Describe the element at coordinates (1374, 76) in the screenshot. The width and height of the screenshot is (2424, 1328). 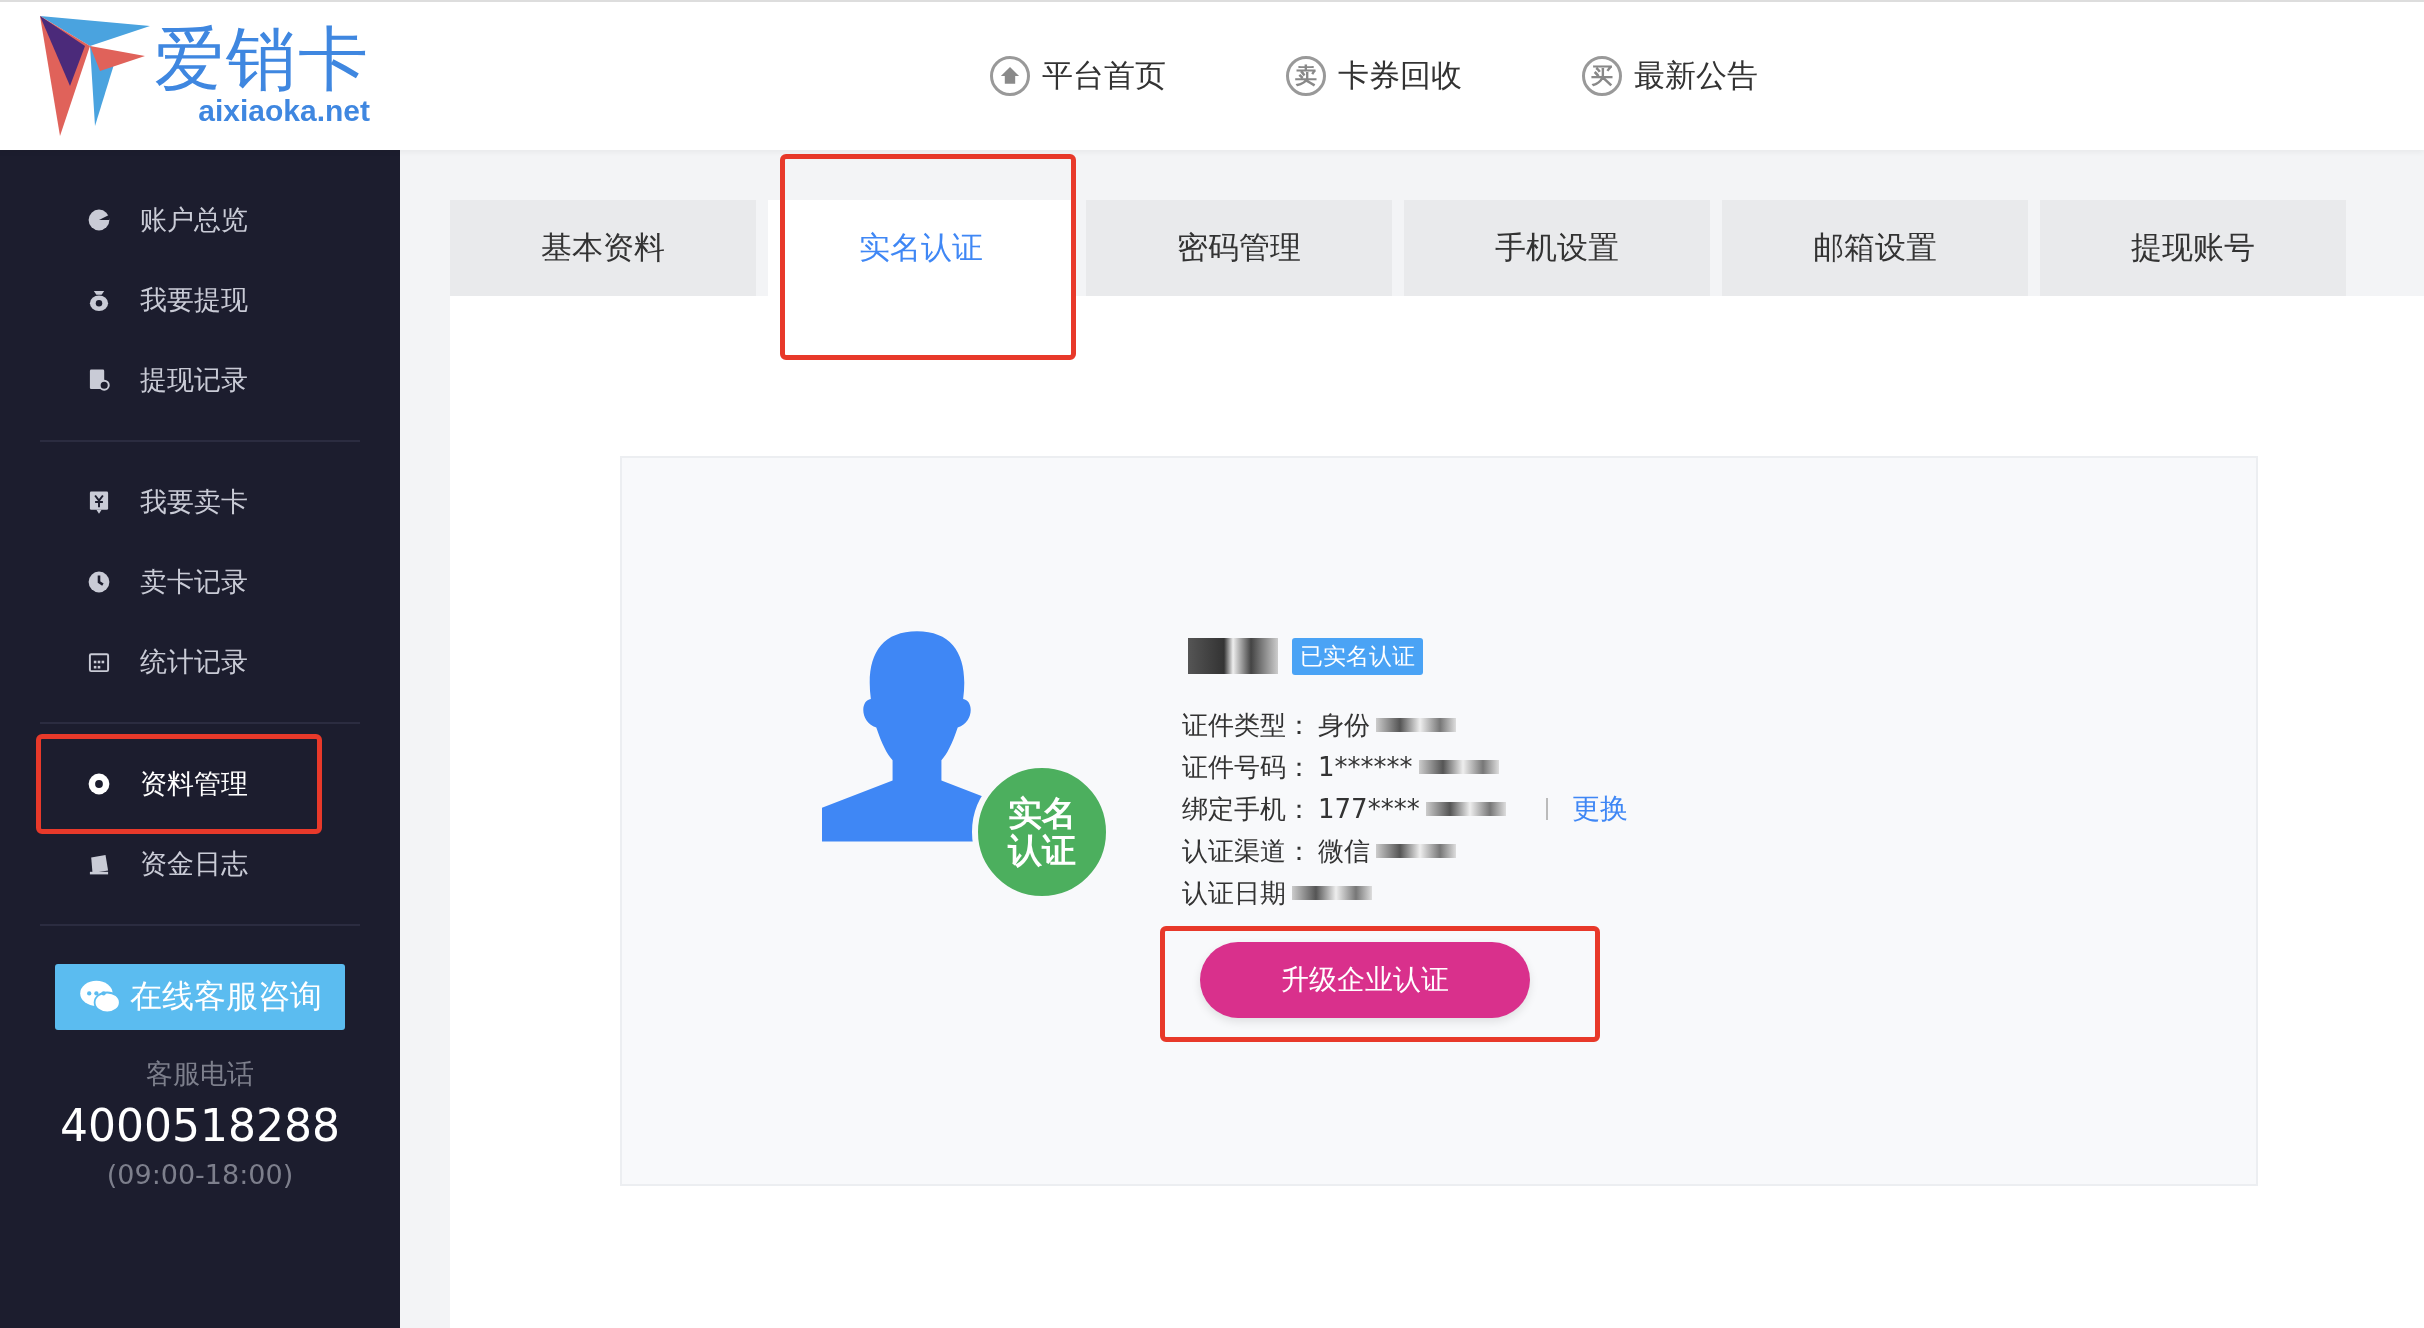
I see `nav-link: 卖 卡券回收` at that location.